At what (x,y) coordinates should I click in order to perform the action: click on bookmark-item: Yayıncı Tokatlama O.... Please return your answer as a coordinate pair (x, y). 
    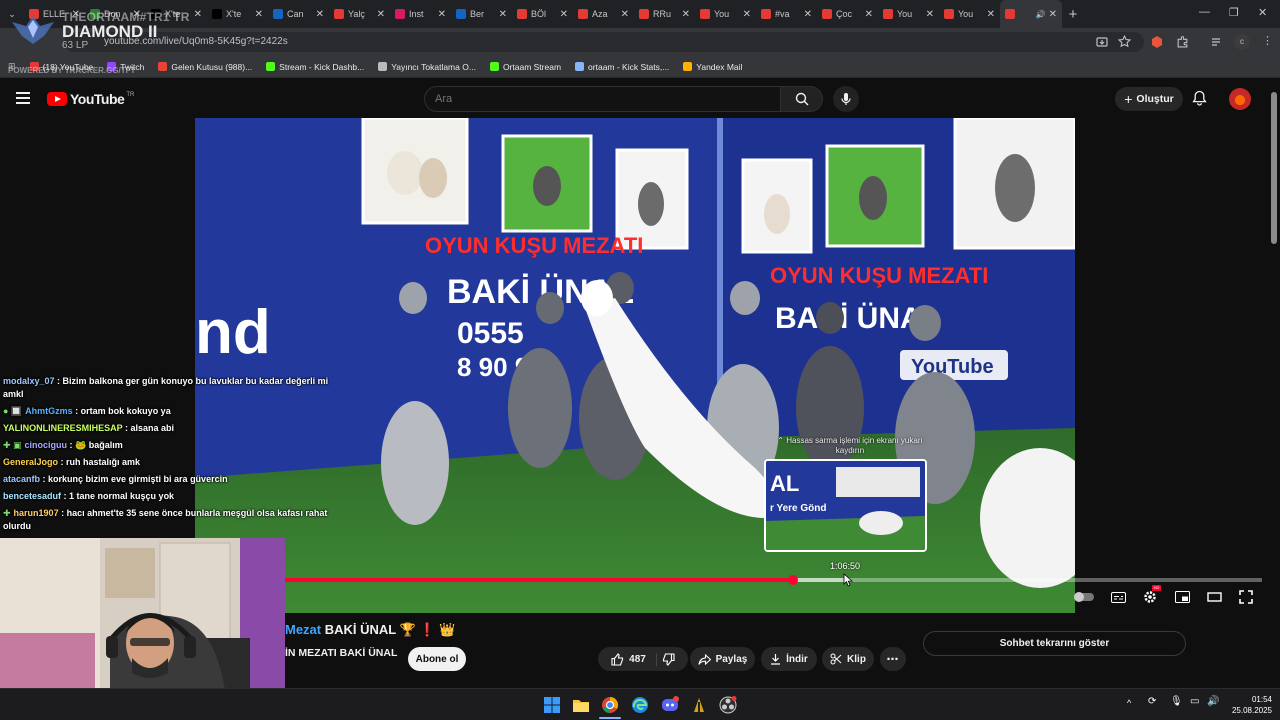
    Looking at the image, I should click on (427, 67).